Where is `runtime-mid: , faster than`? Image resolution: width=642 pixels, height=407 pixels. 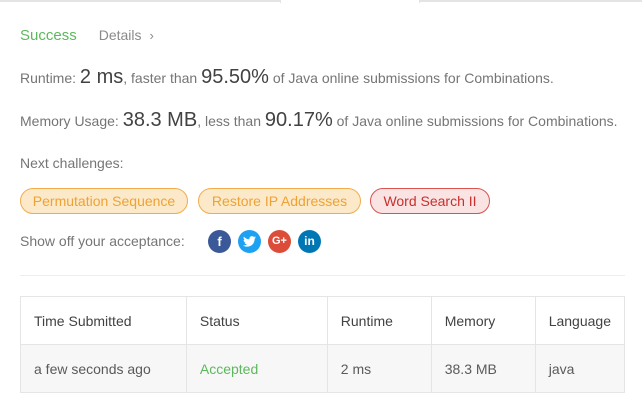
runtime-mid: , faster than is located at coordinates (162, 78).